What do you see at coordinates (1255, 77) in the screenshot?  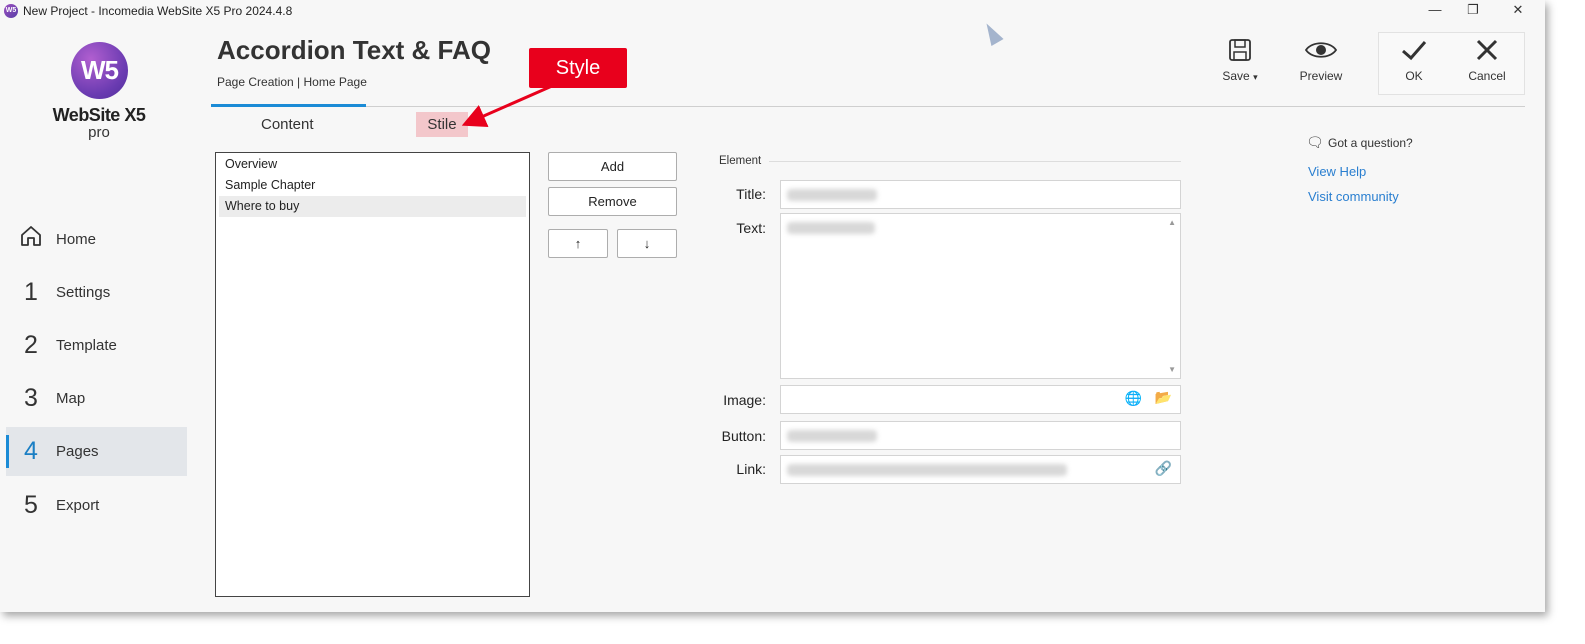 I see `chevron-down-icon: ▾` at bounding box center [1255, 77].